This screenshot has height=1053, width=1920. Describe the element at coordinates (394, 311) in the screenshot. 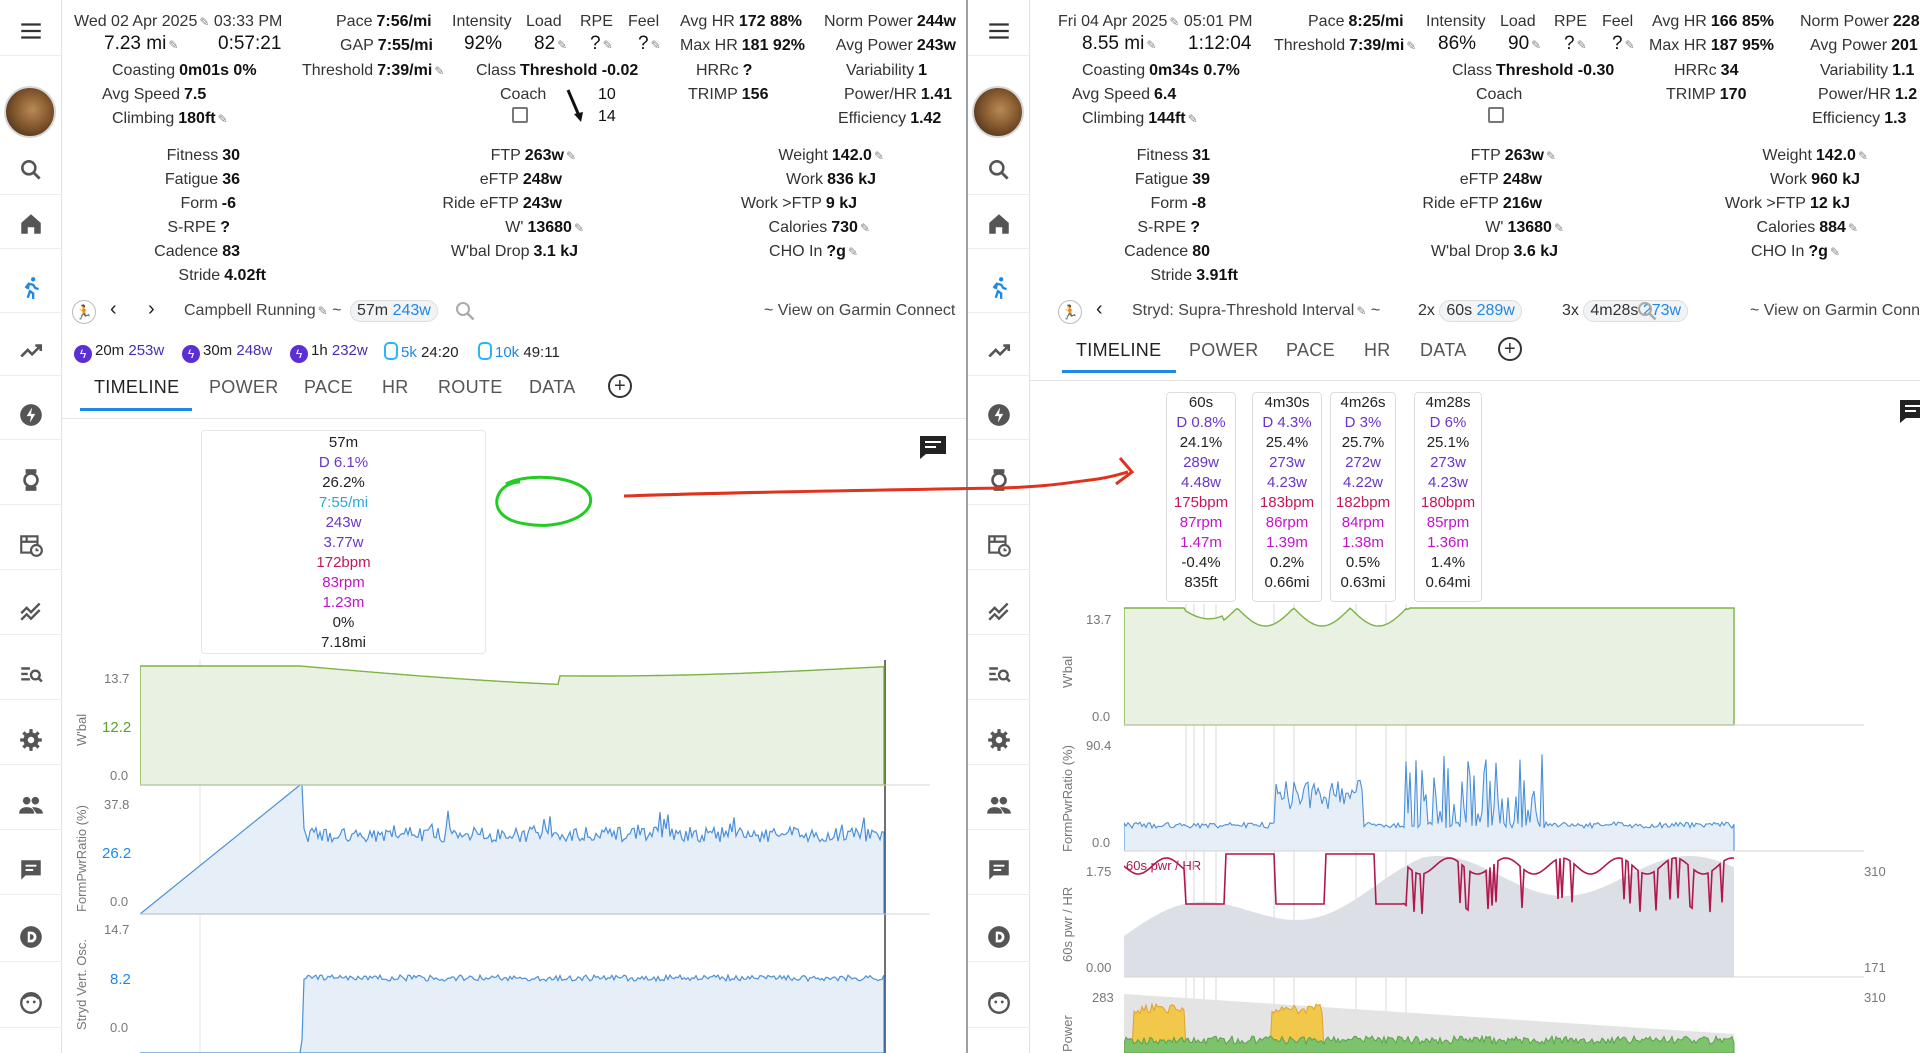

I see `interval-pill: 57m 243w` at that location.